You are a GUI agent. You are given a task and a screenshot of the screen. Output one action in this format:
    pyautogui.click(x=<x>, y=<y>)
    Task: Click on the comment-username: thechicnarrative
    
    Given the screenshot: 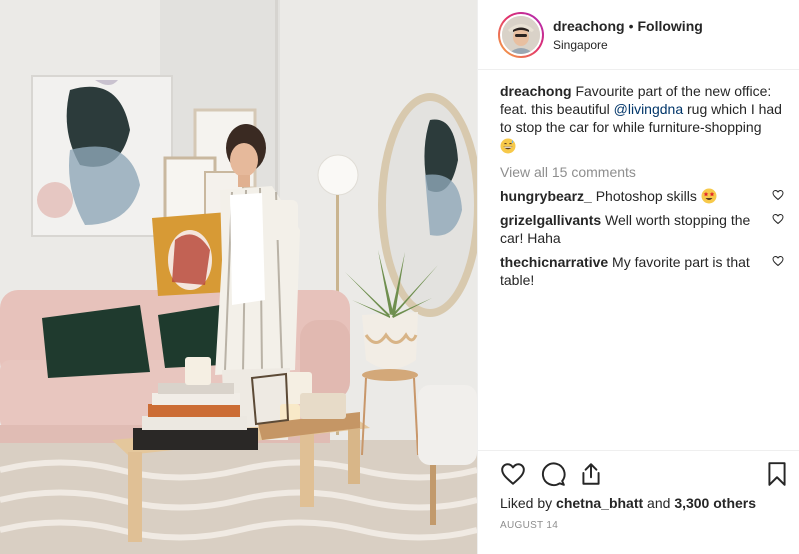 What is the action you would take?
    pyautogui.click(x=554, y=262)
    